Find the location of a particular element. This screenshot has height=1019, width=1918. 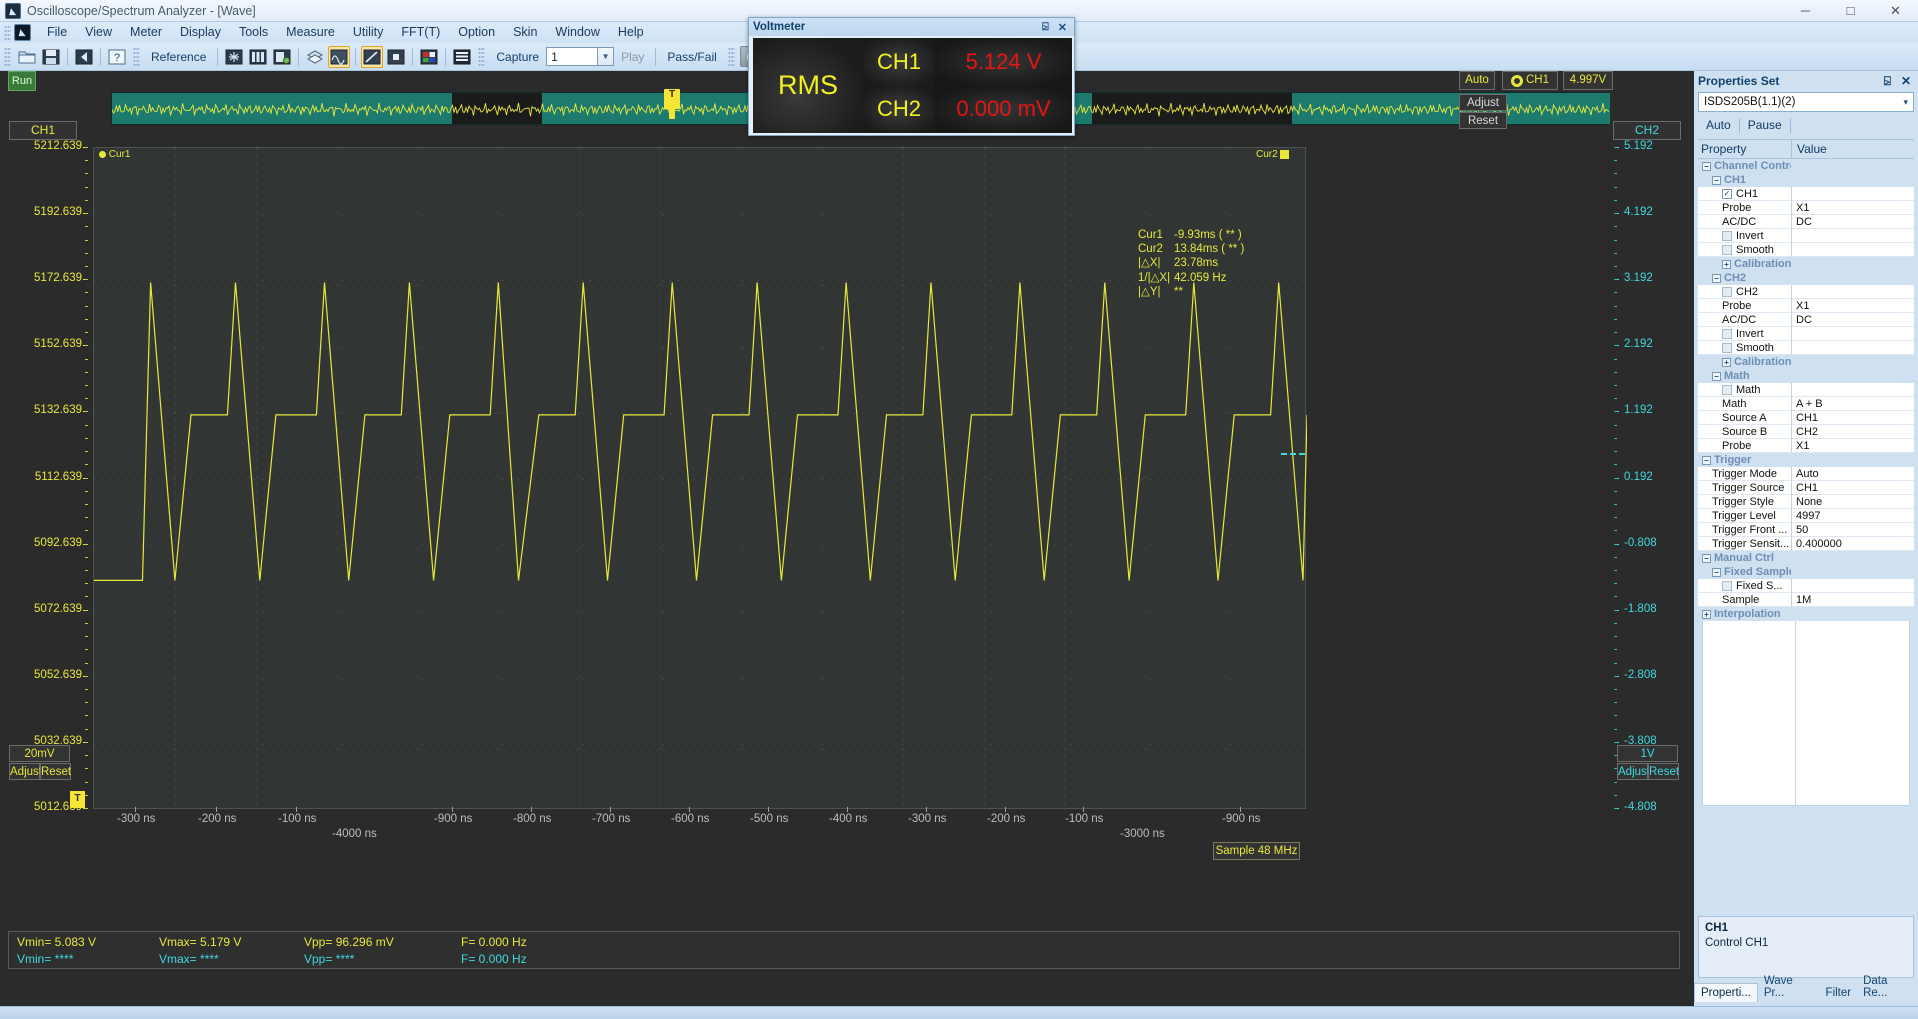

help-icon: ? is located at coordinates (117, 57).